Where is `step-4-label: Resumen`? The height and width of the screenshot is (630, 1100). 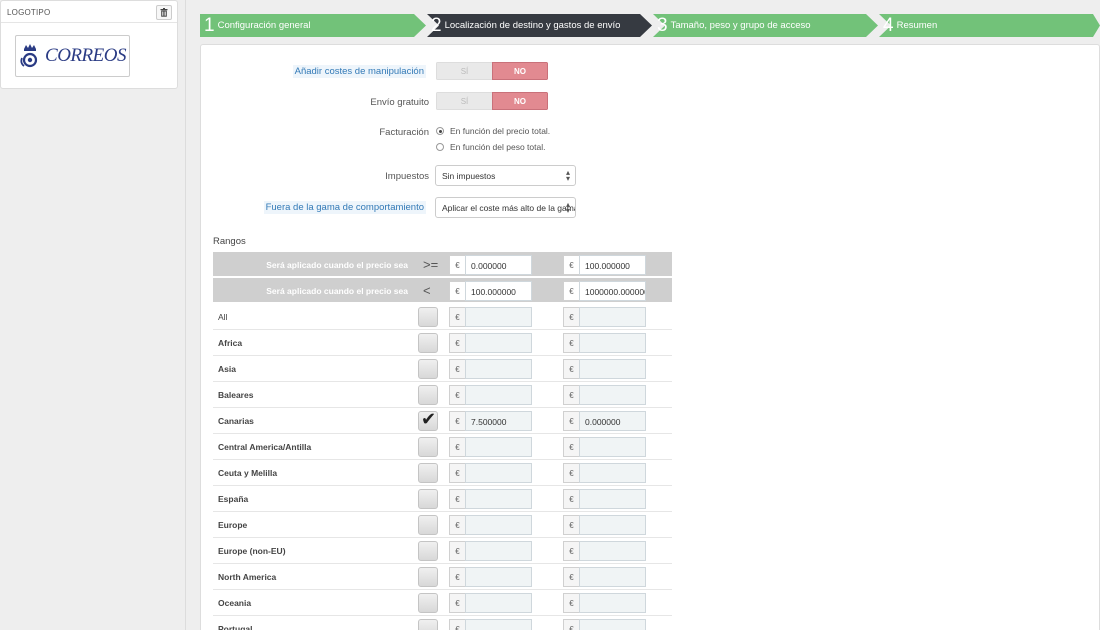 step-4-label: Resumen is located at coordinates (917, 25).